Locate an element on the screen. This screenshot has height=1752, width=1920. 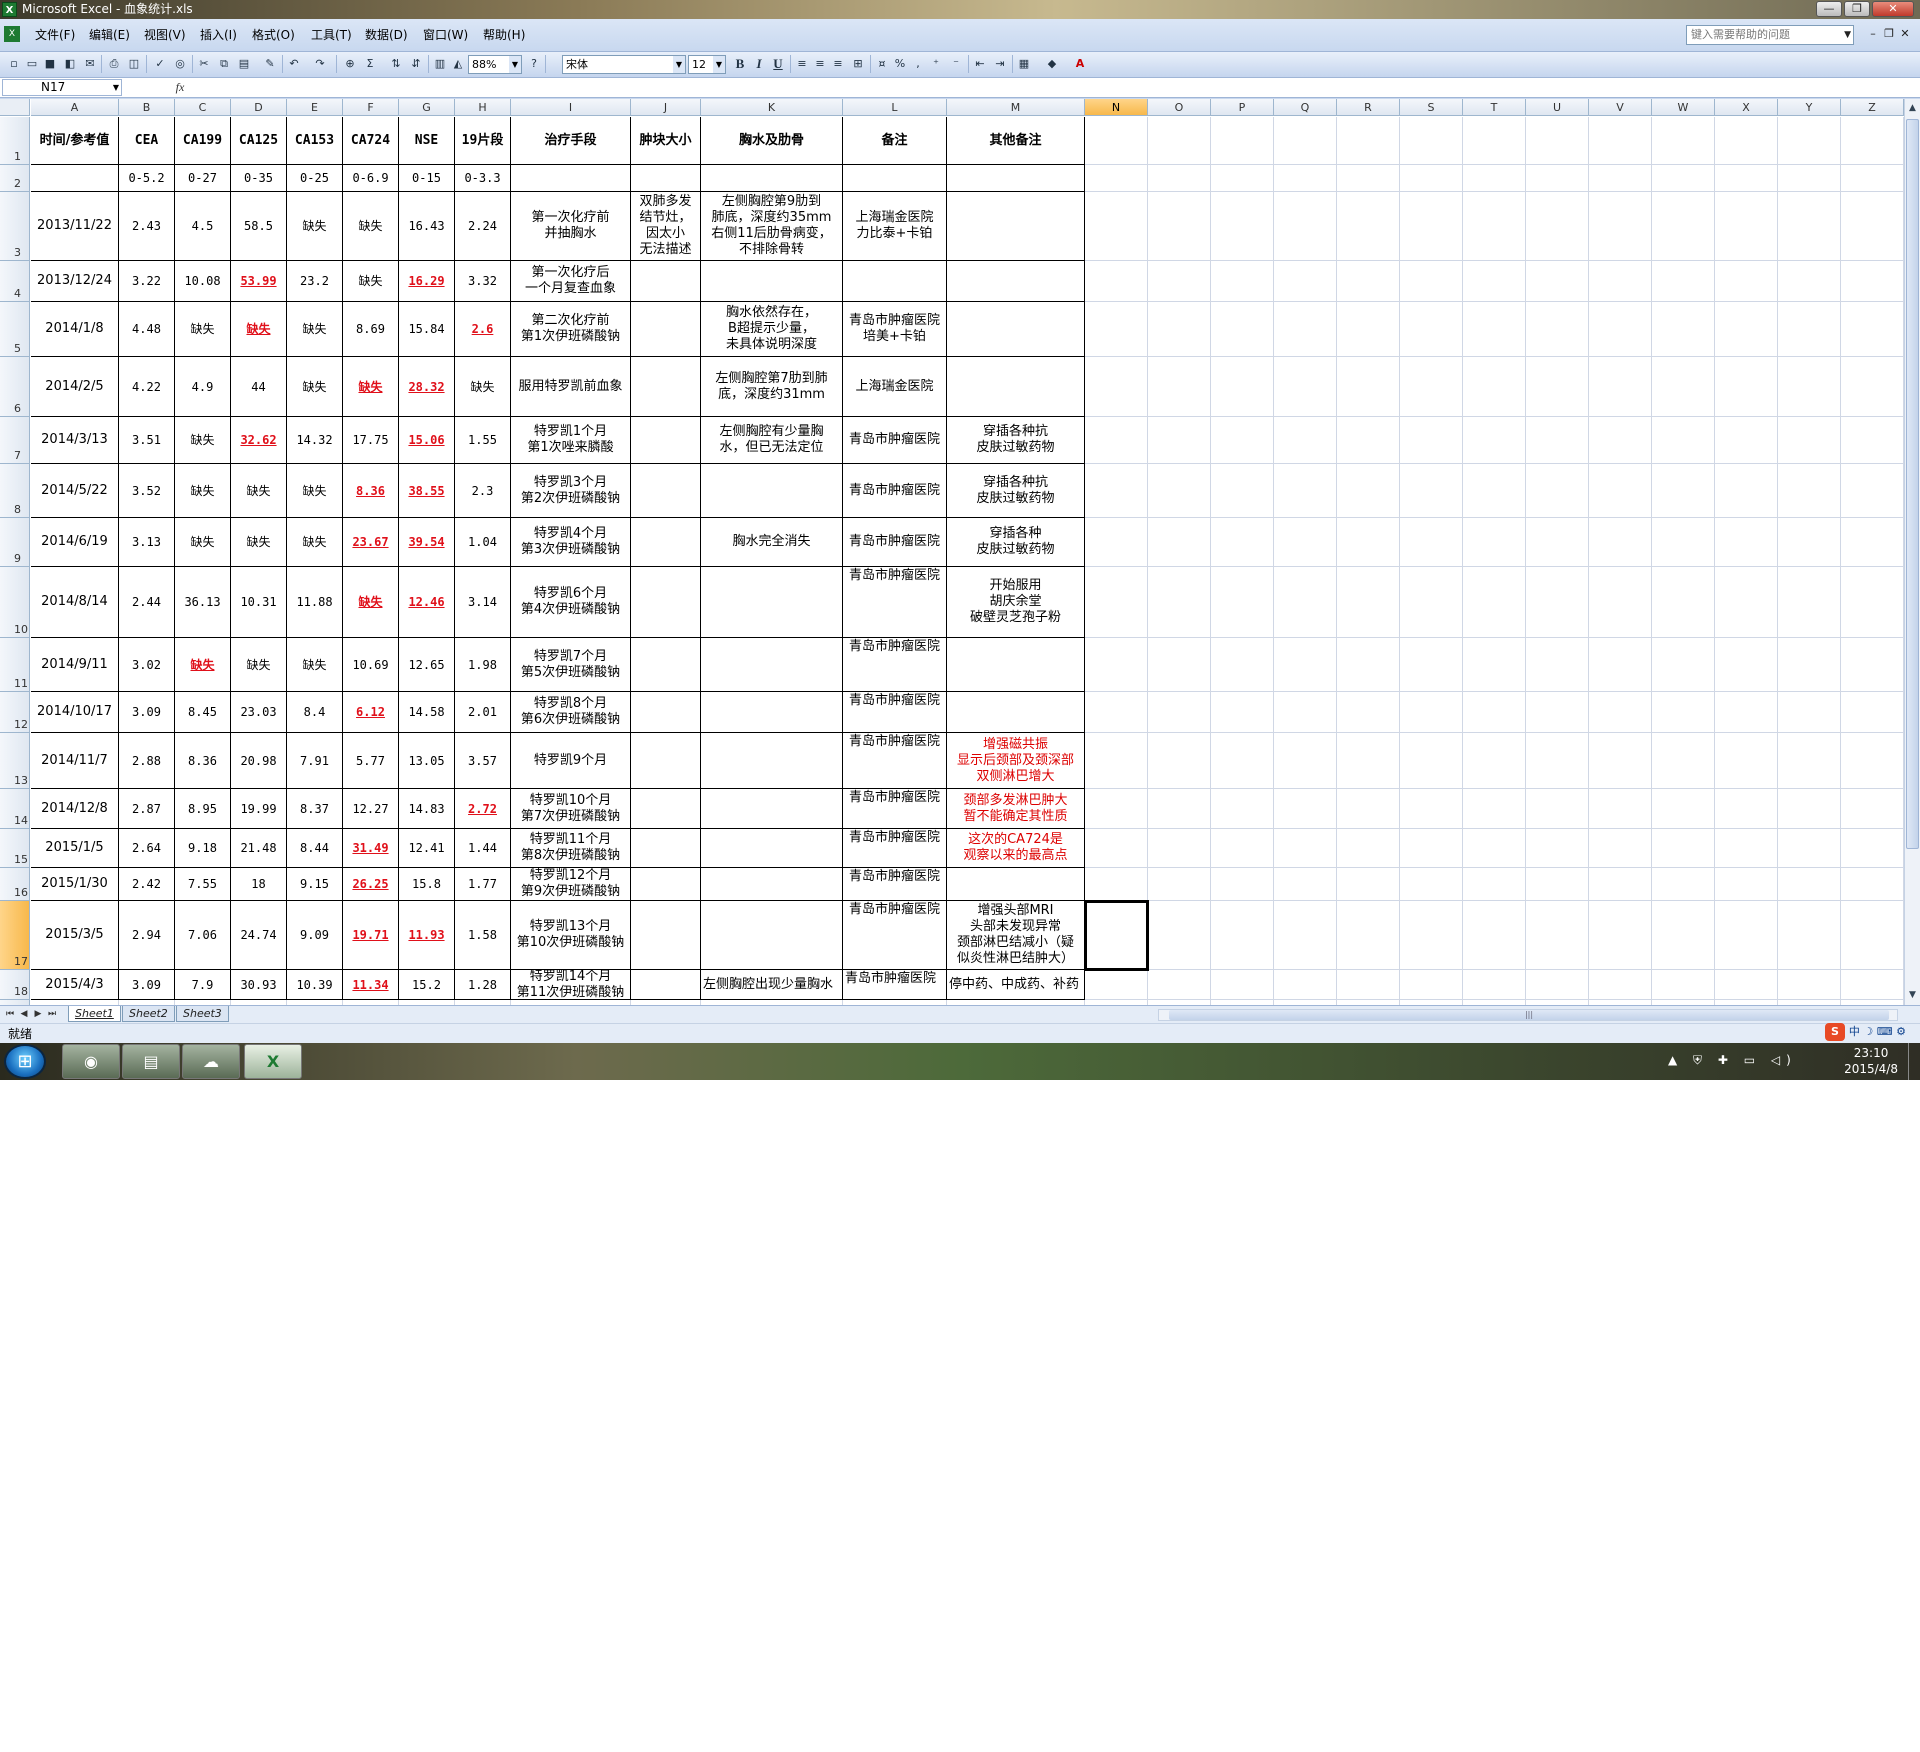
cell-W11 is located at coordinates (1683, 665).